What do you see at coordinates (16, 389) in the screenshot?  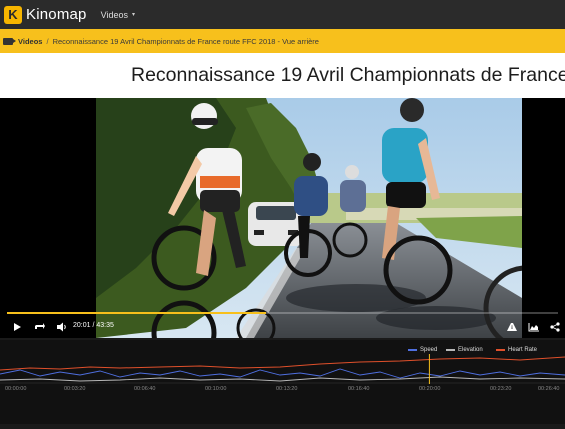 I see `tick-label: 00:00:00` at bounding box center [16, 389].